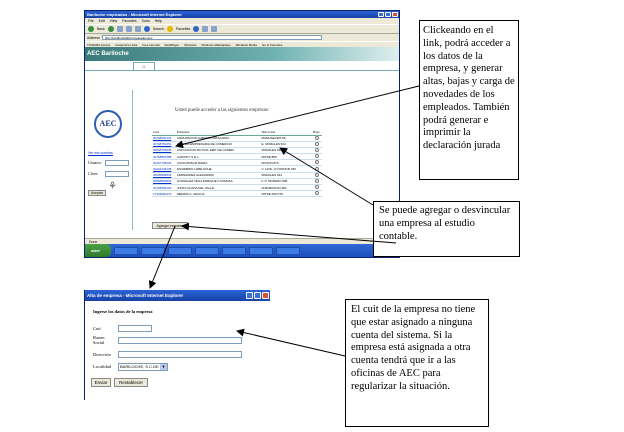  I want to click on start-button: start, so click(98, 250).